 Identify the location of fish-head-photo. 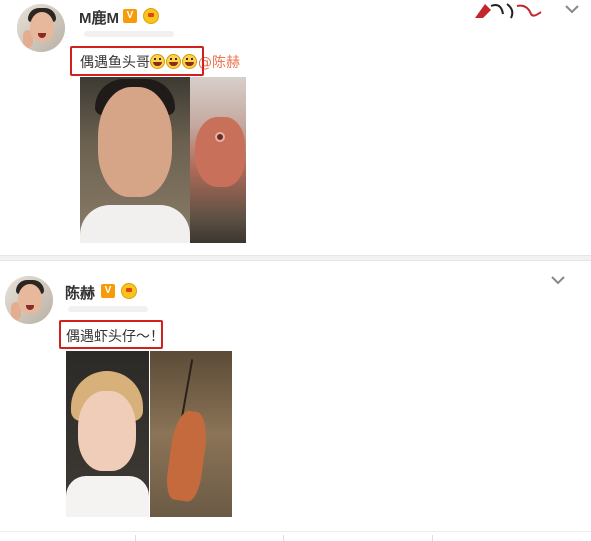
(218, 160).